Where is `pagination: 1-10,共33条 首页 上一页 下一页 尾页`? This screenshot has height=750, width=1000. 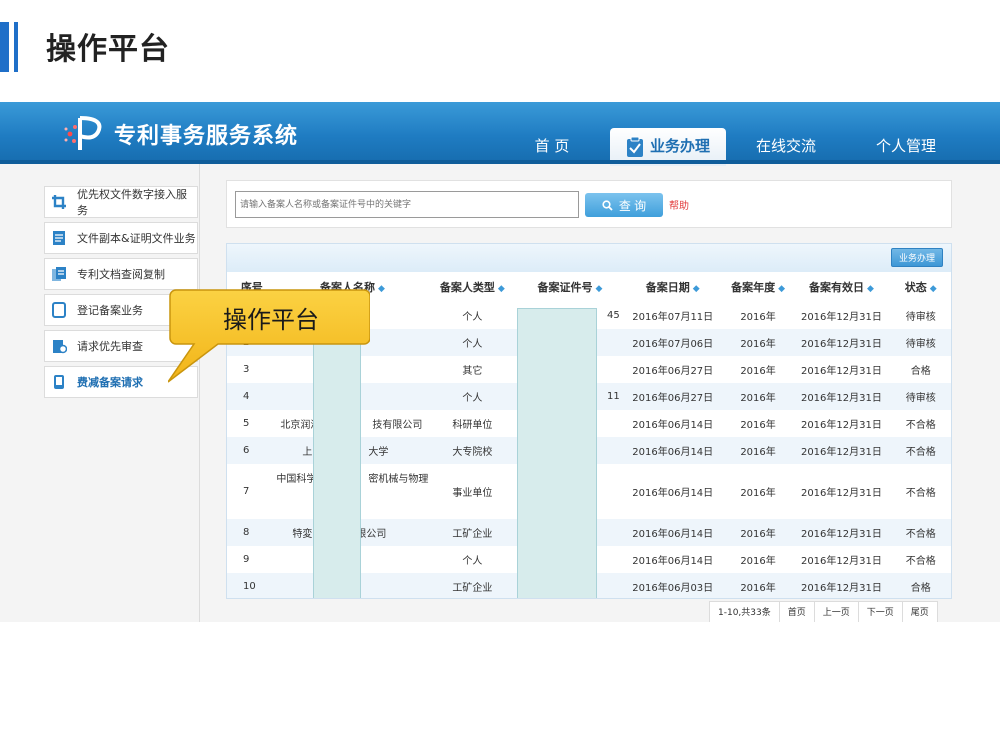 pagination: 1-10,共33条 首页 上一页 下一页 尾页 is located at coordinates (823, 611).